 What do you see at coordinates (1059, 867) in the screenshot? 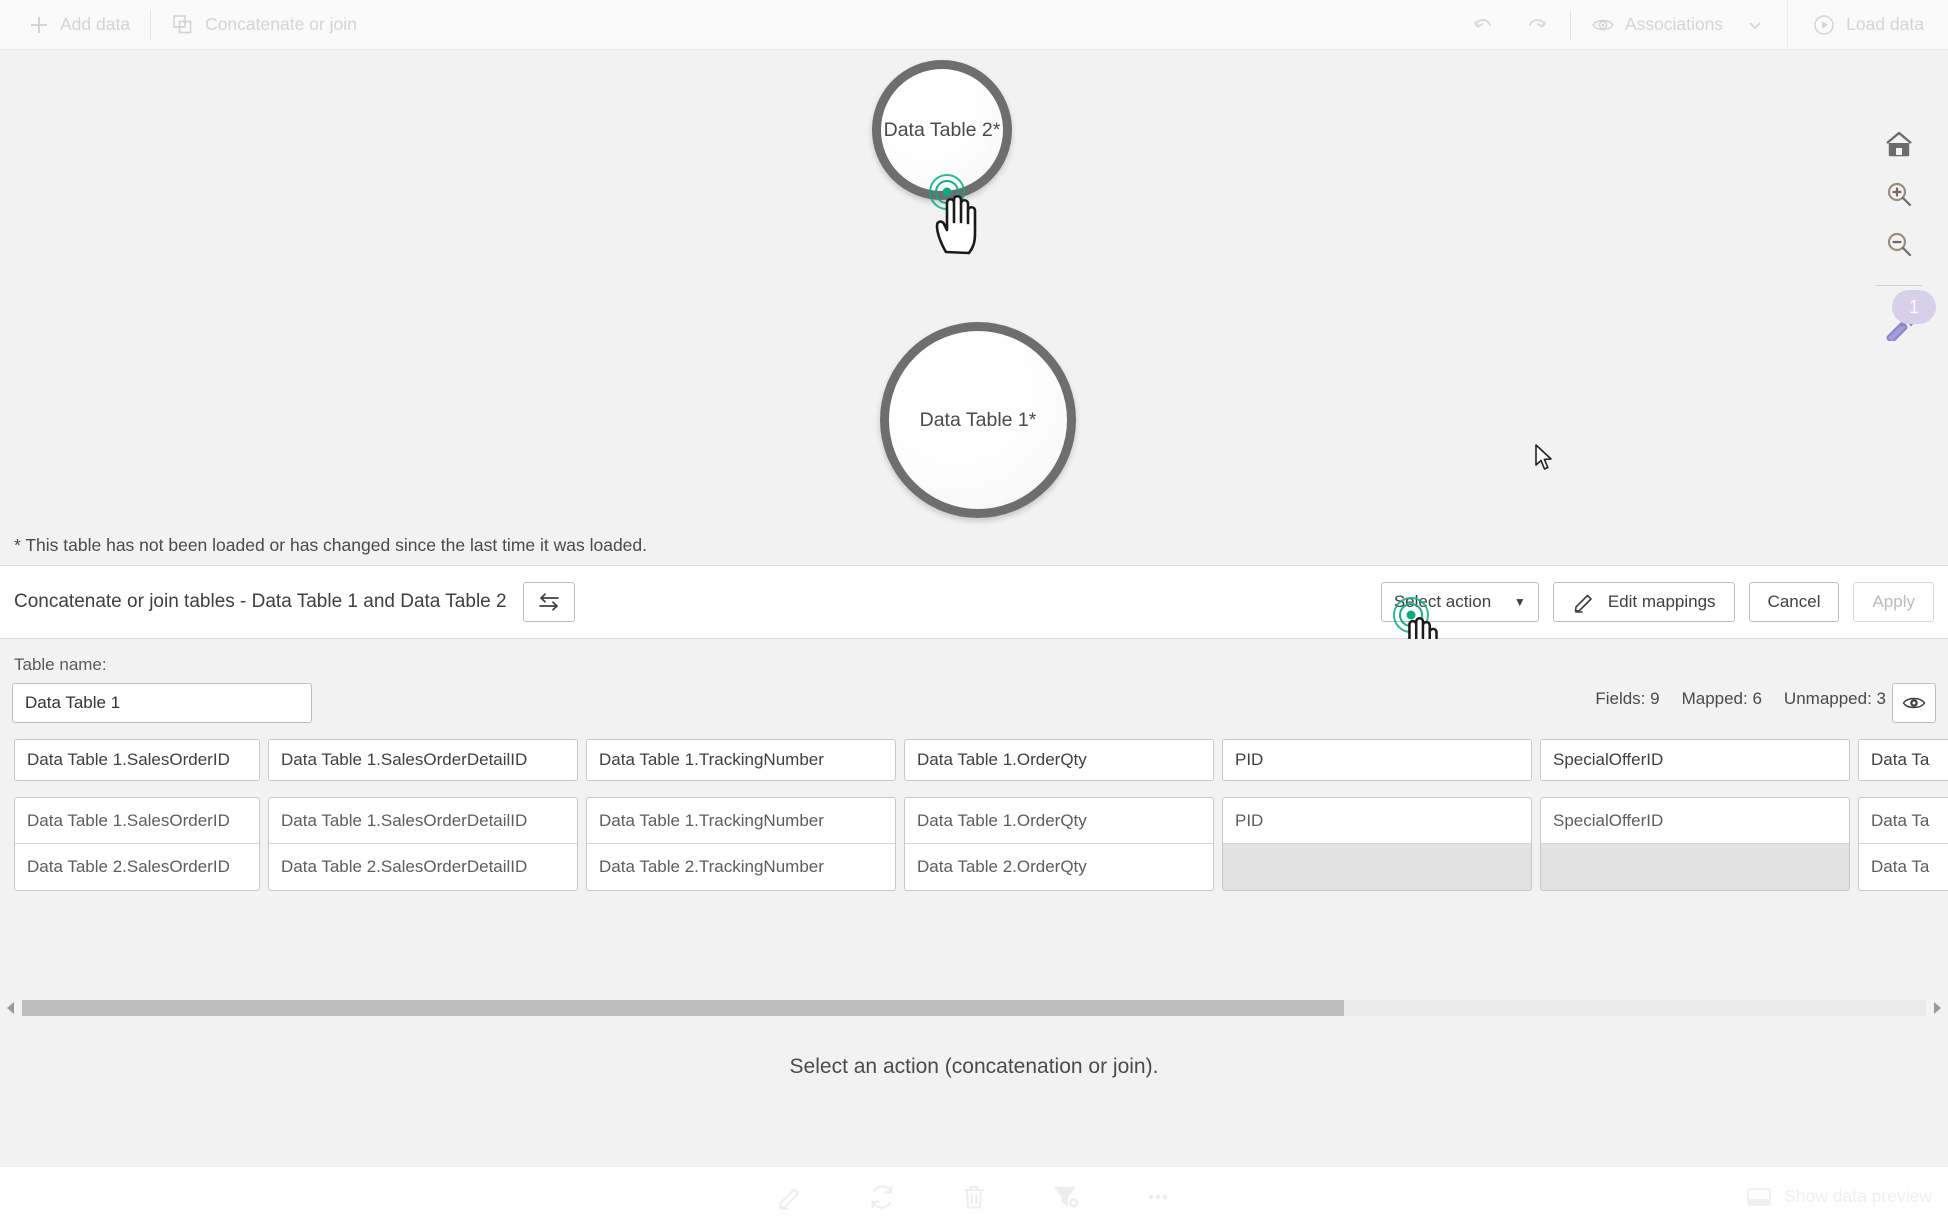
I see `mapping-cell: Data Table 2.OrderQty` at bounding box center [1059, 867].